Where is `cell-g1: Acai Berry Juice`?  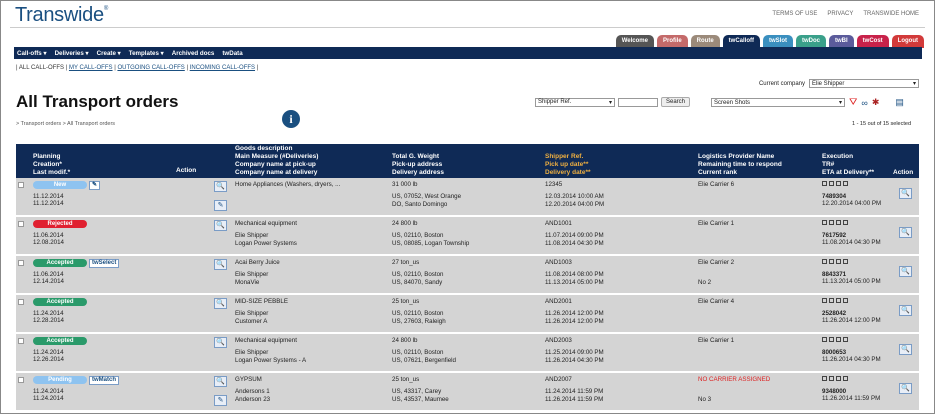 cell-g1: Acai Berry Juice is located at coordinates (257, 262).